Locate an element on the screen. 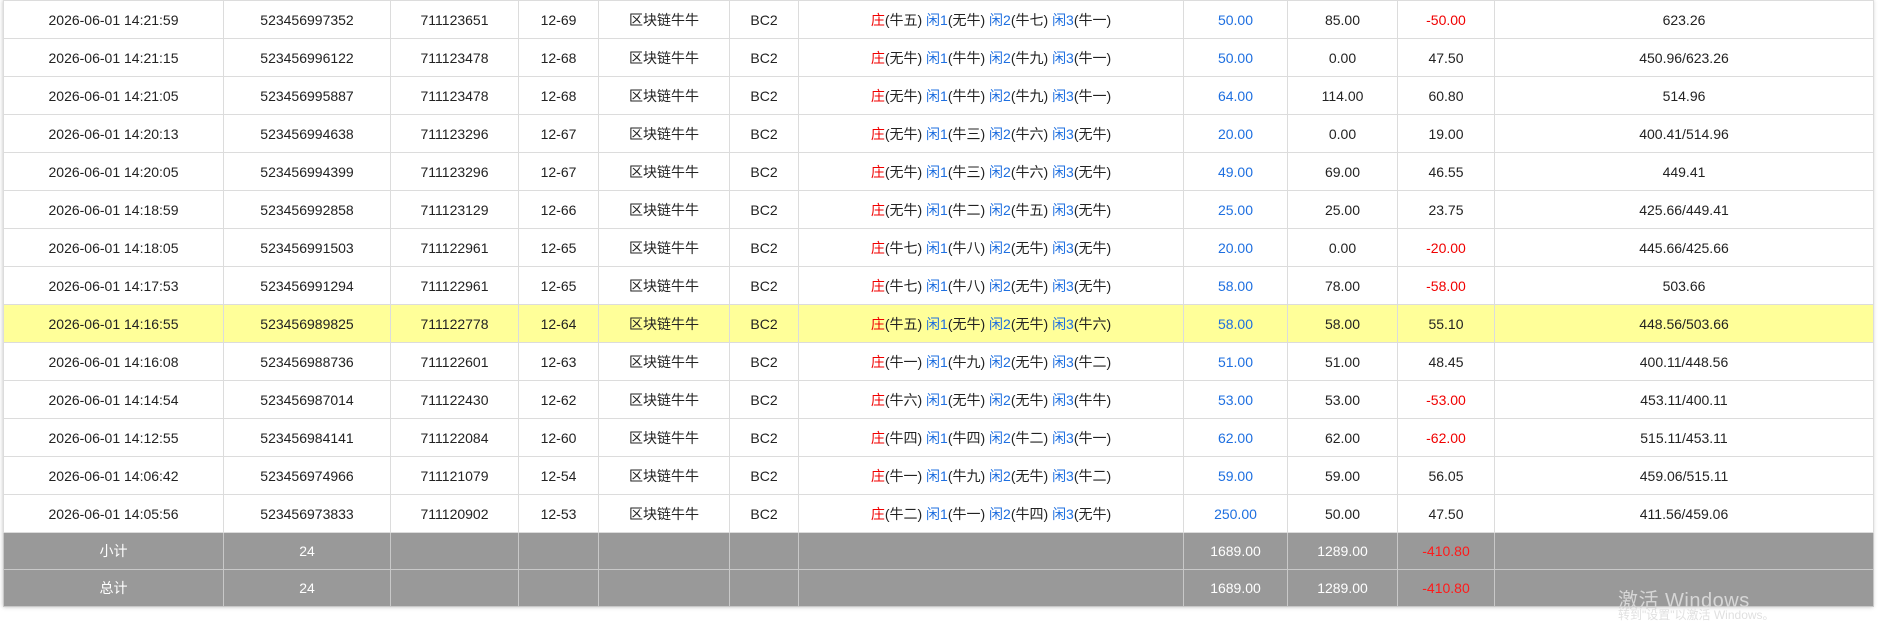  order-number-cell: 523456984141 is located at coordinates (307, 437).